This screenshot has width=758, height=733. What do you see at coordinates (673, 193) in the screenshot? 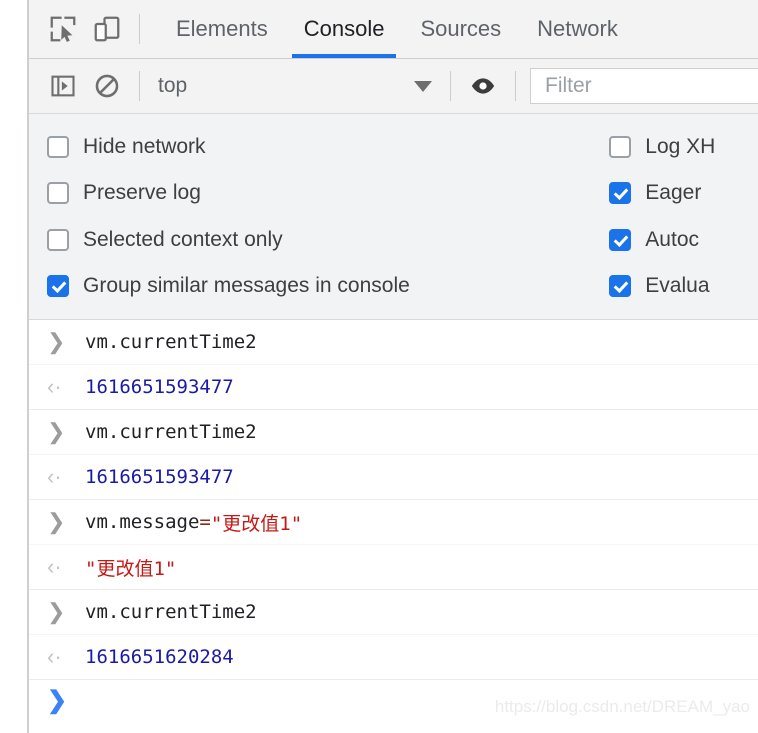
I see `setting-label-eager-evaluation: Eager` at bounding box center [673, 193].